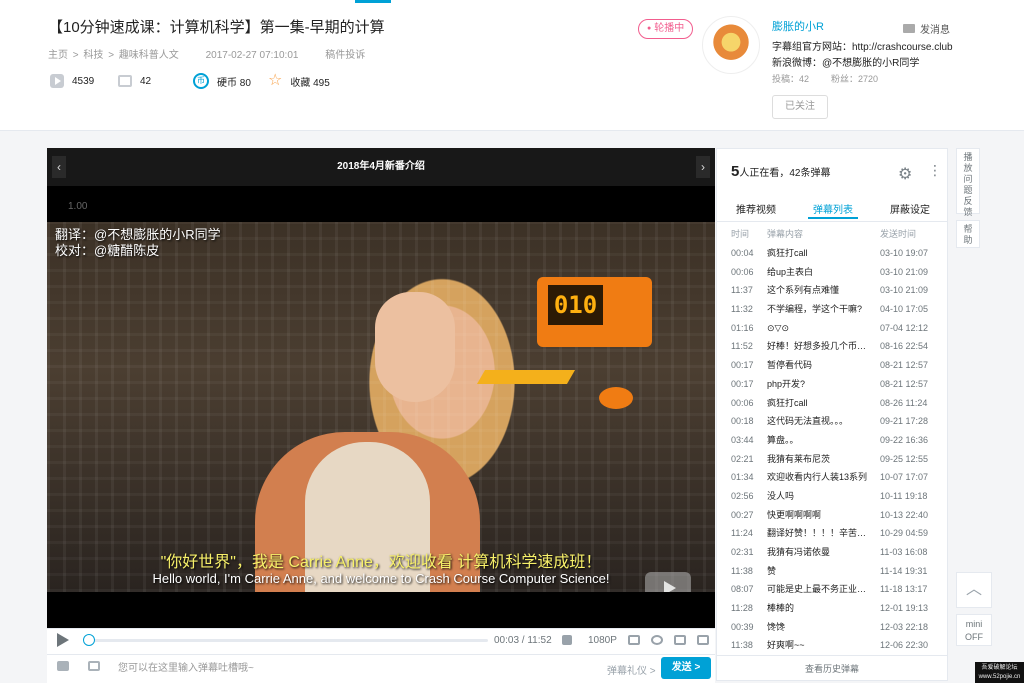 The width and height of the screenshot is (1024, 683). I want to click on danmaku-row: 11:28 棒棒的 12-01 19:13, so click(836, 608).